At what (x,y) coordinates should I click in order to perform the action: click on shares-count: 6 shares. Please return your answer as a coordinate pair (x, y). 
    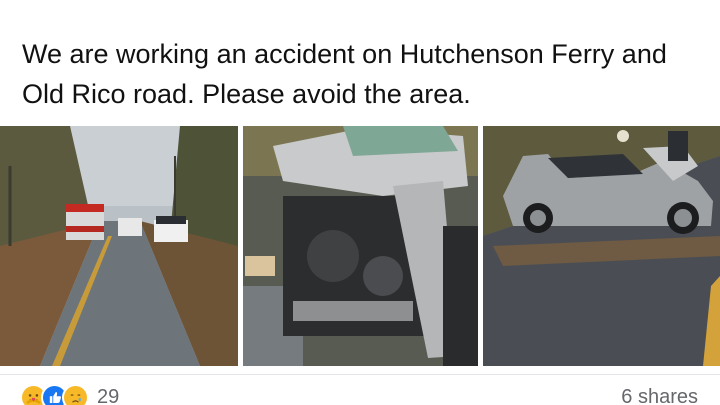
    Looking at the image, I should click on (659, 395).